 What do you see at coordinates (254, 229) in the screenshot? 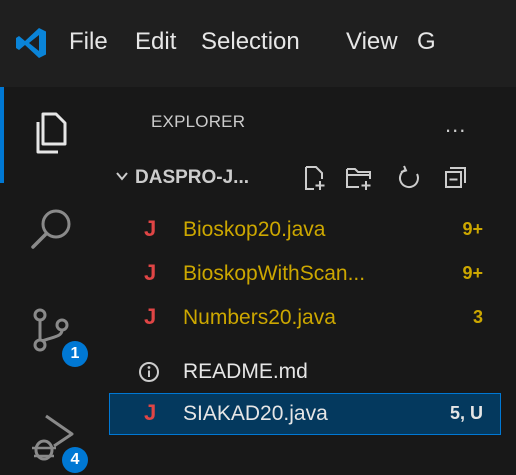
I see `file-name: Bioskop20.java` at bounding box center [254, 229].